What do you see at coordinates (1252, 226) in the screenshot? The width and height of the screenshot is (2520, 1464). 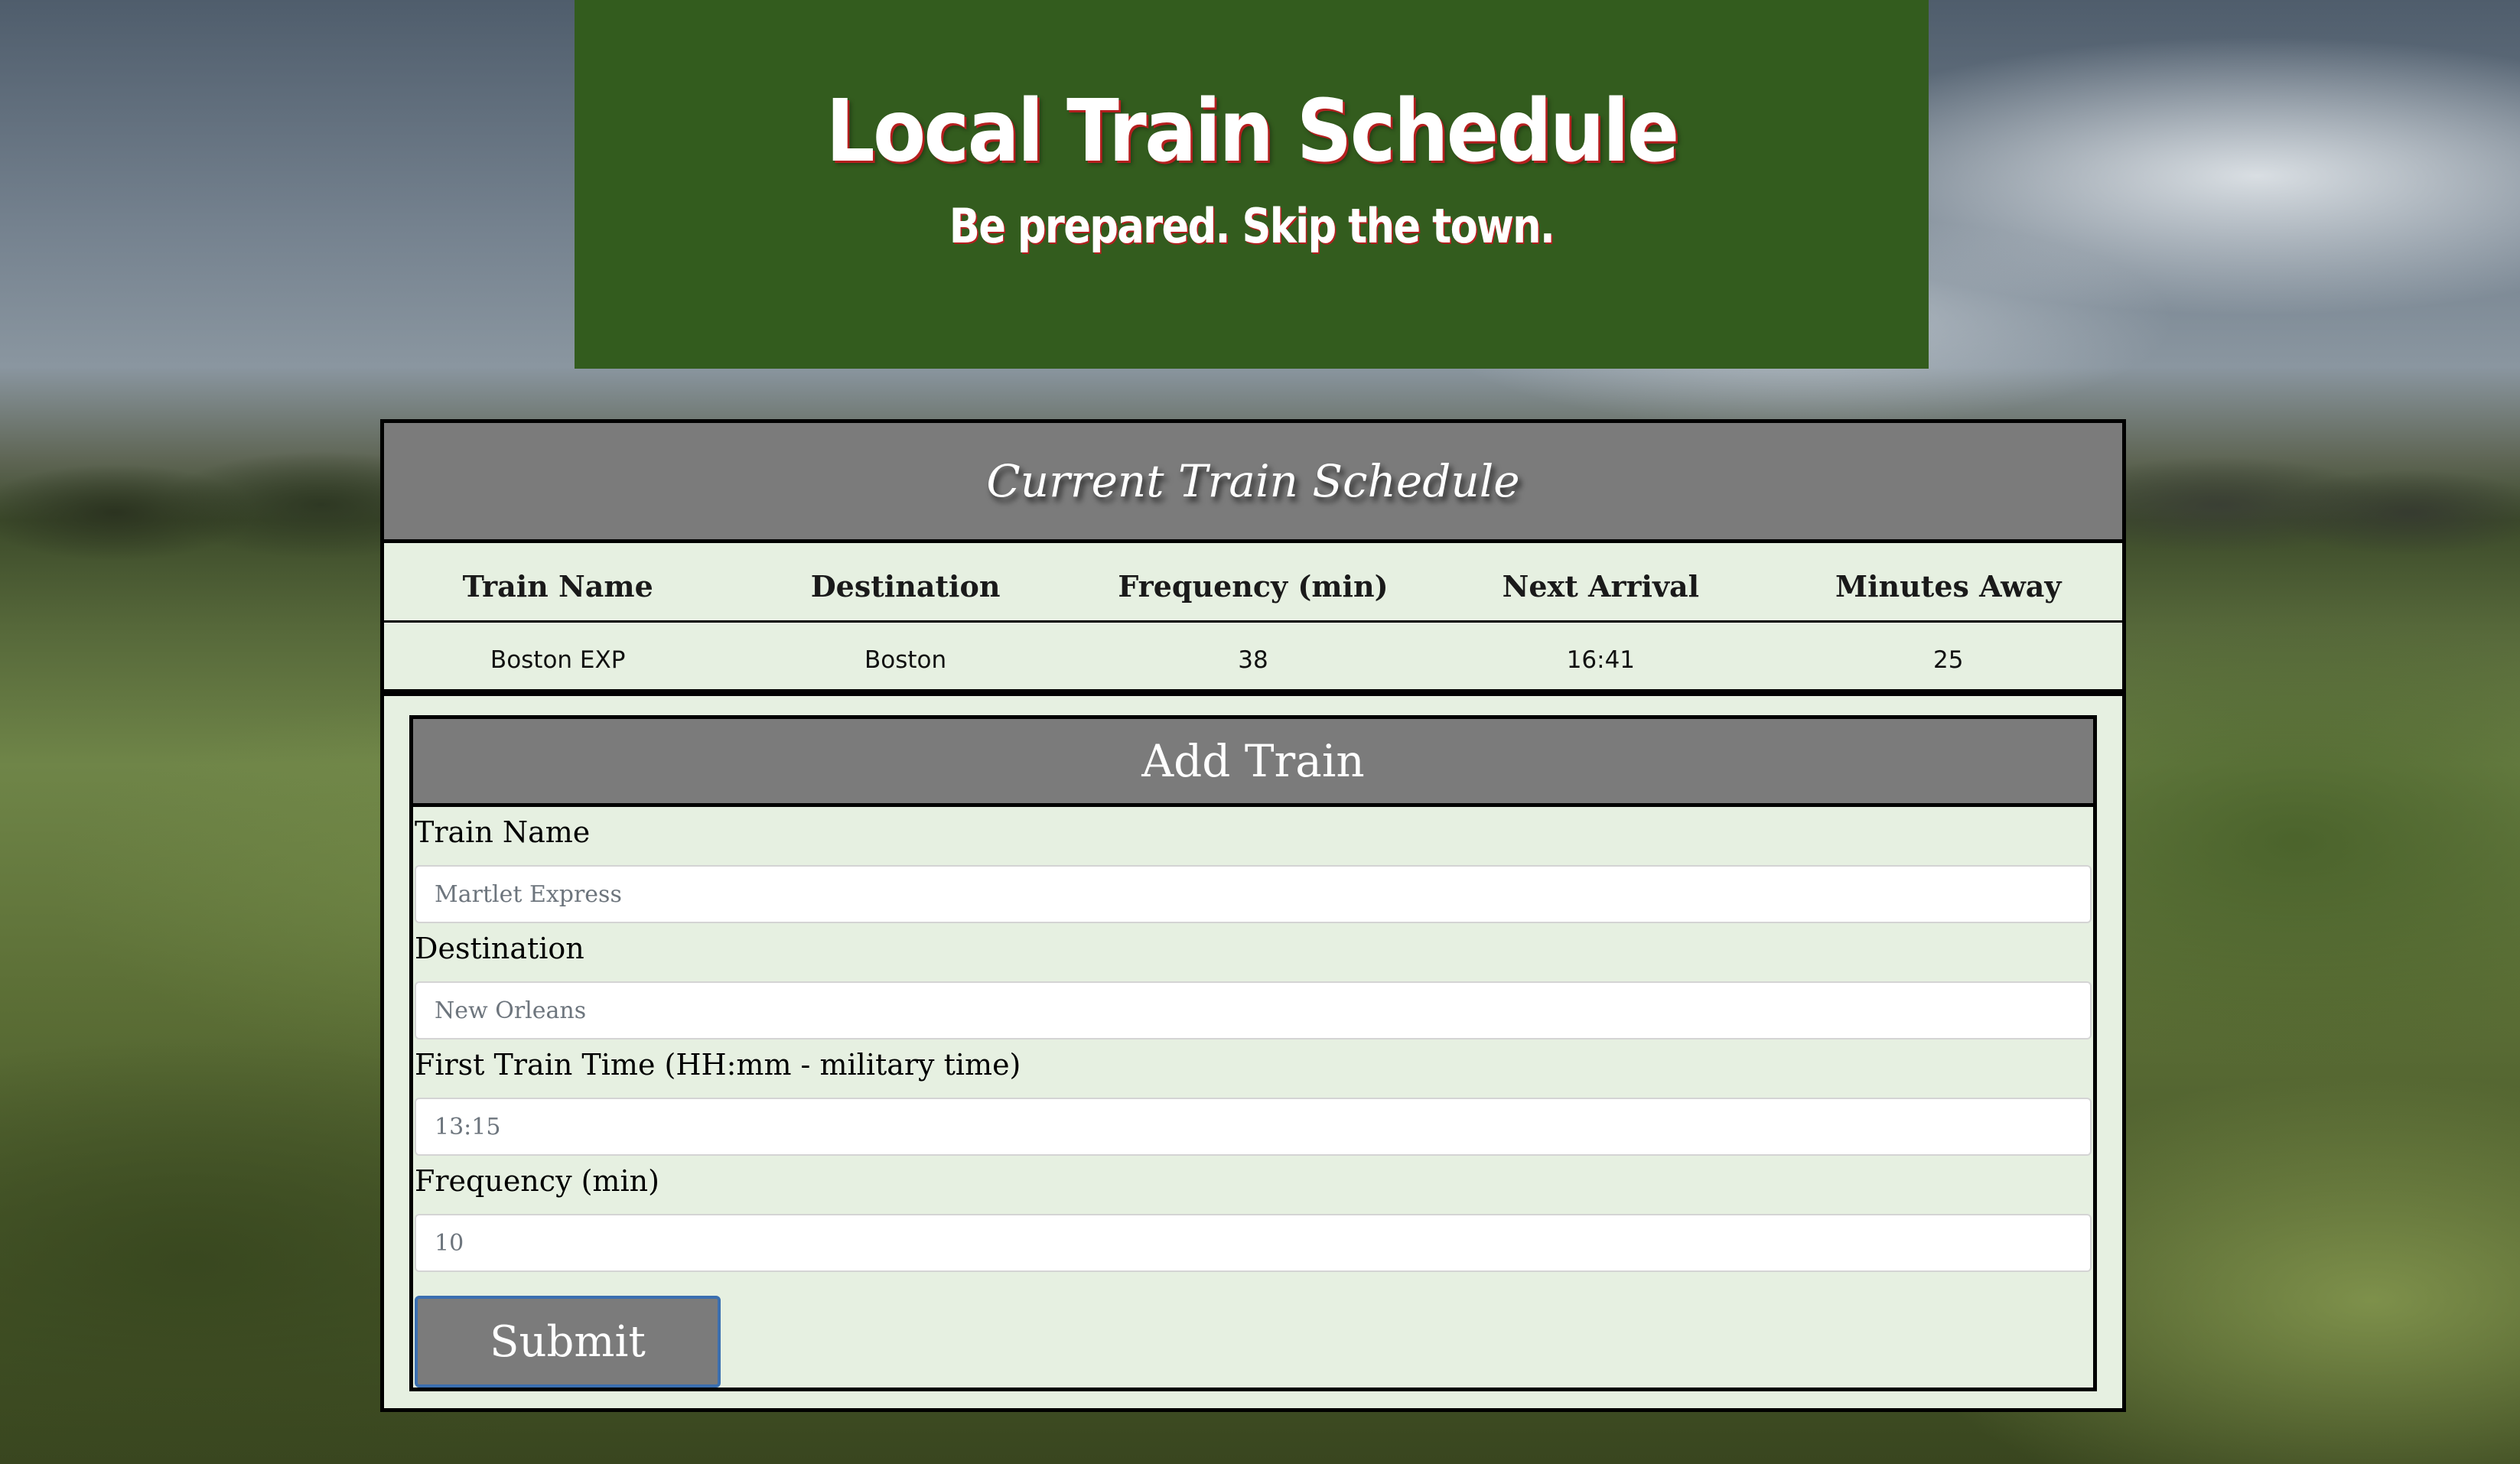 I see `page-tagline: Be prepared. Skip the town.` at bounding box center [1252, 226].